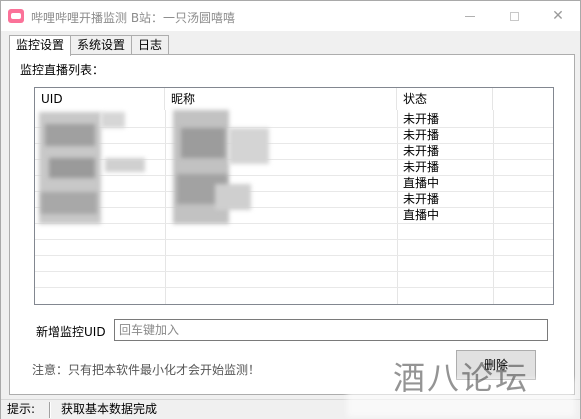  Describe the element at coordinates (16, 16) in the screenshot. I see `bilibili-tv-icon` at that location.